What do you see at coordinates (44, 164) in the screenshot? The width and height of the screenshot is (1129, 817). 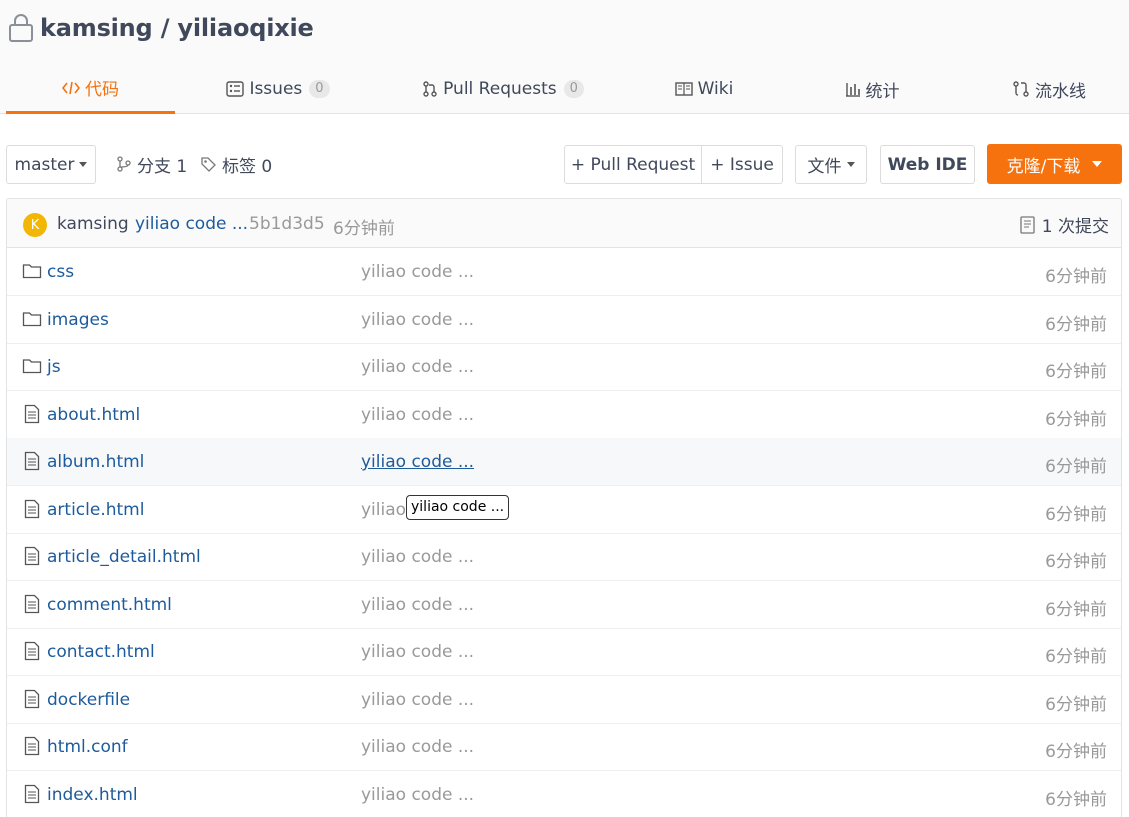 I see `branch-name: master` at bounding box center [44, 164].